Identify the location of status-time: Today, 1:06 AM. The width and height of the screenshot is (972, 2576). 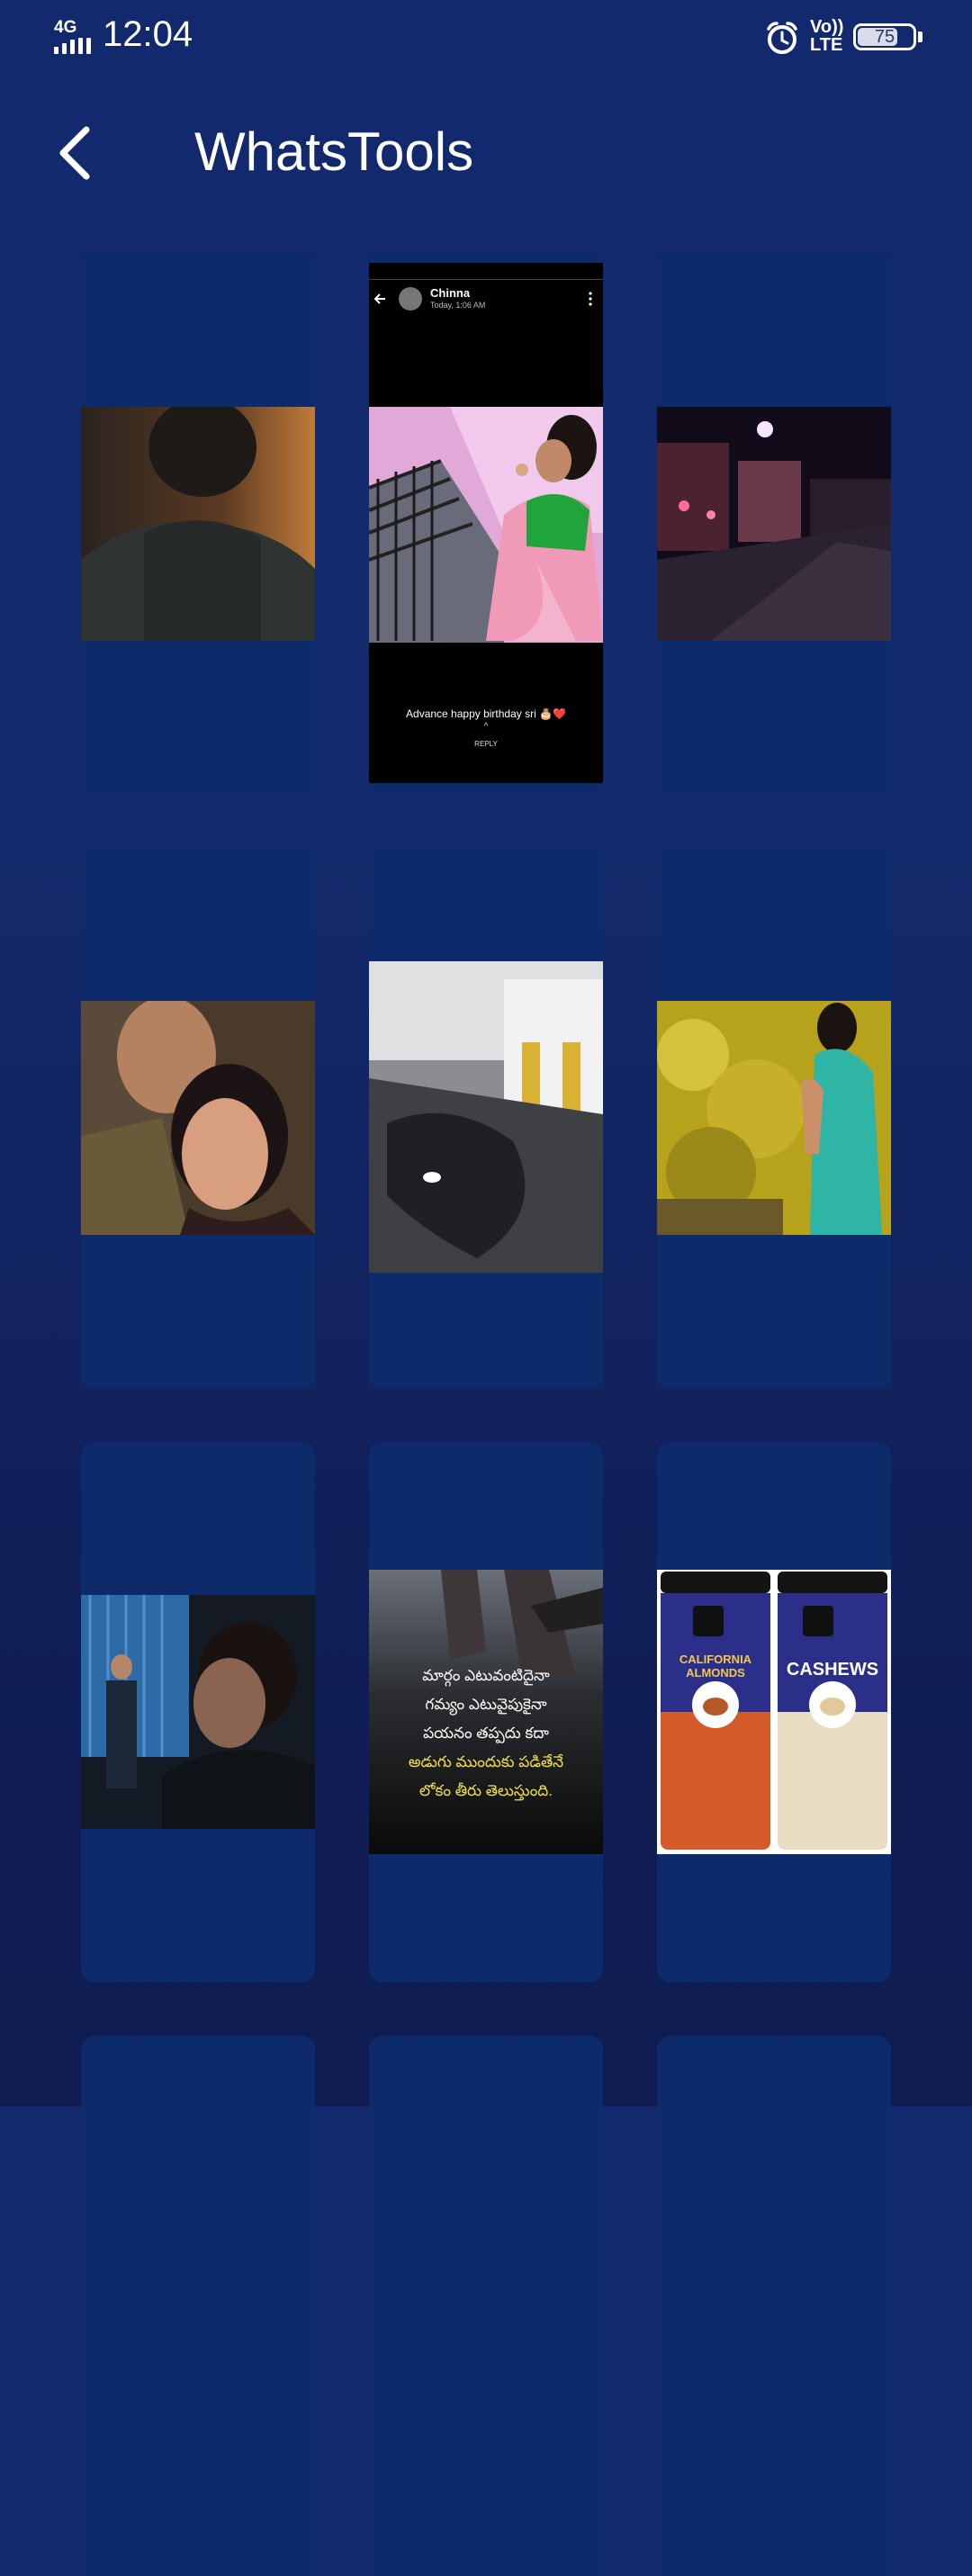
(458, 305).